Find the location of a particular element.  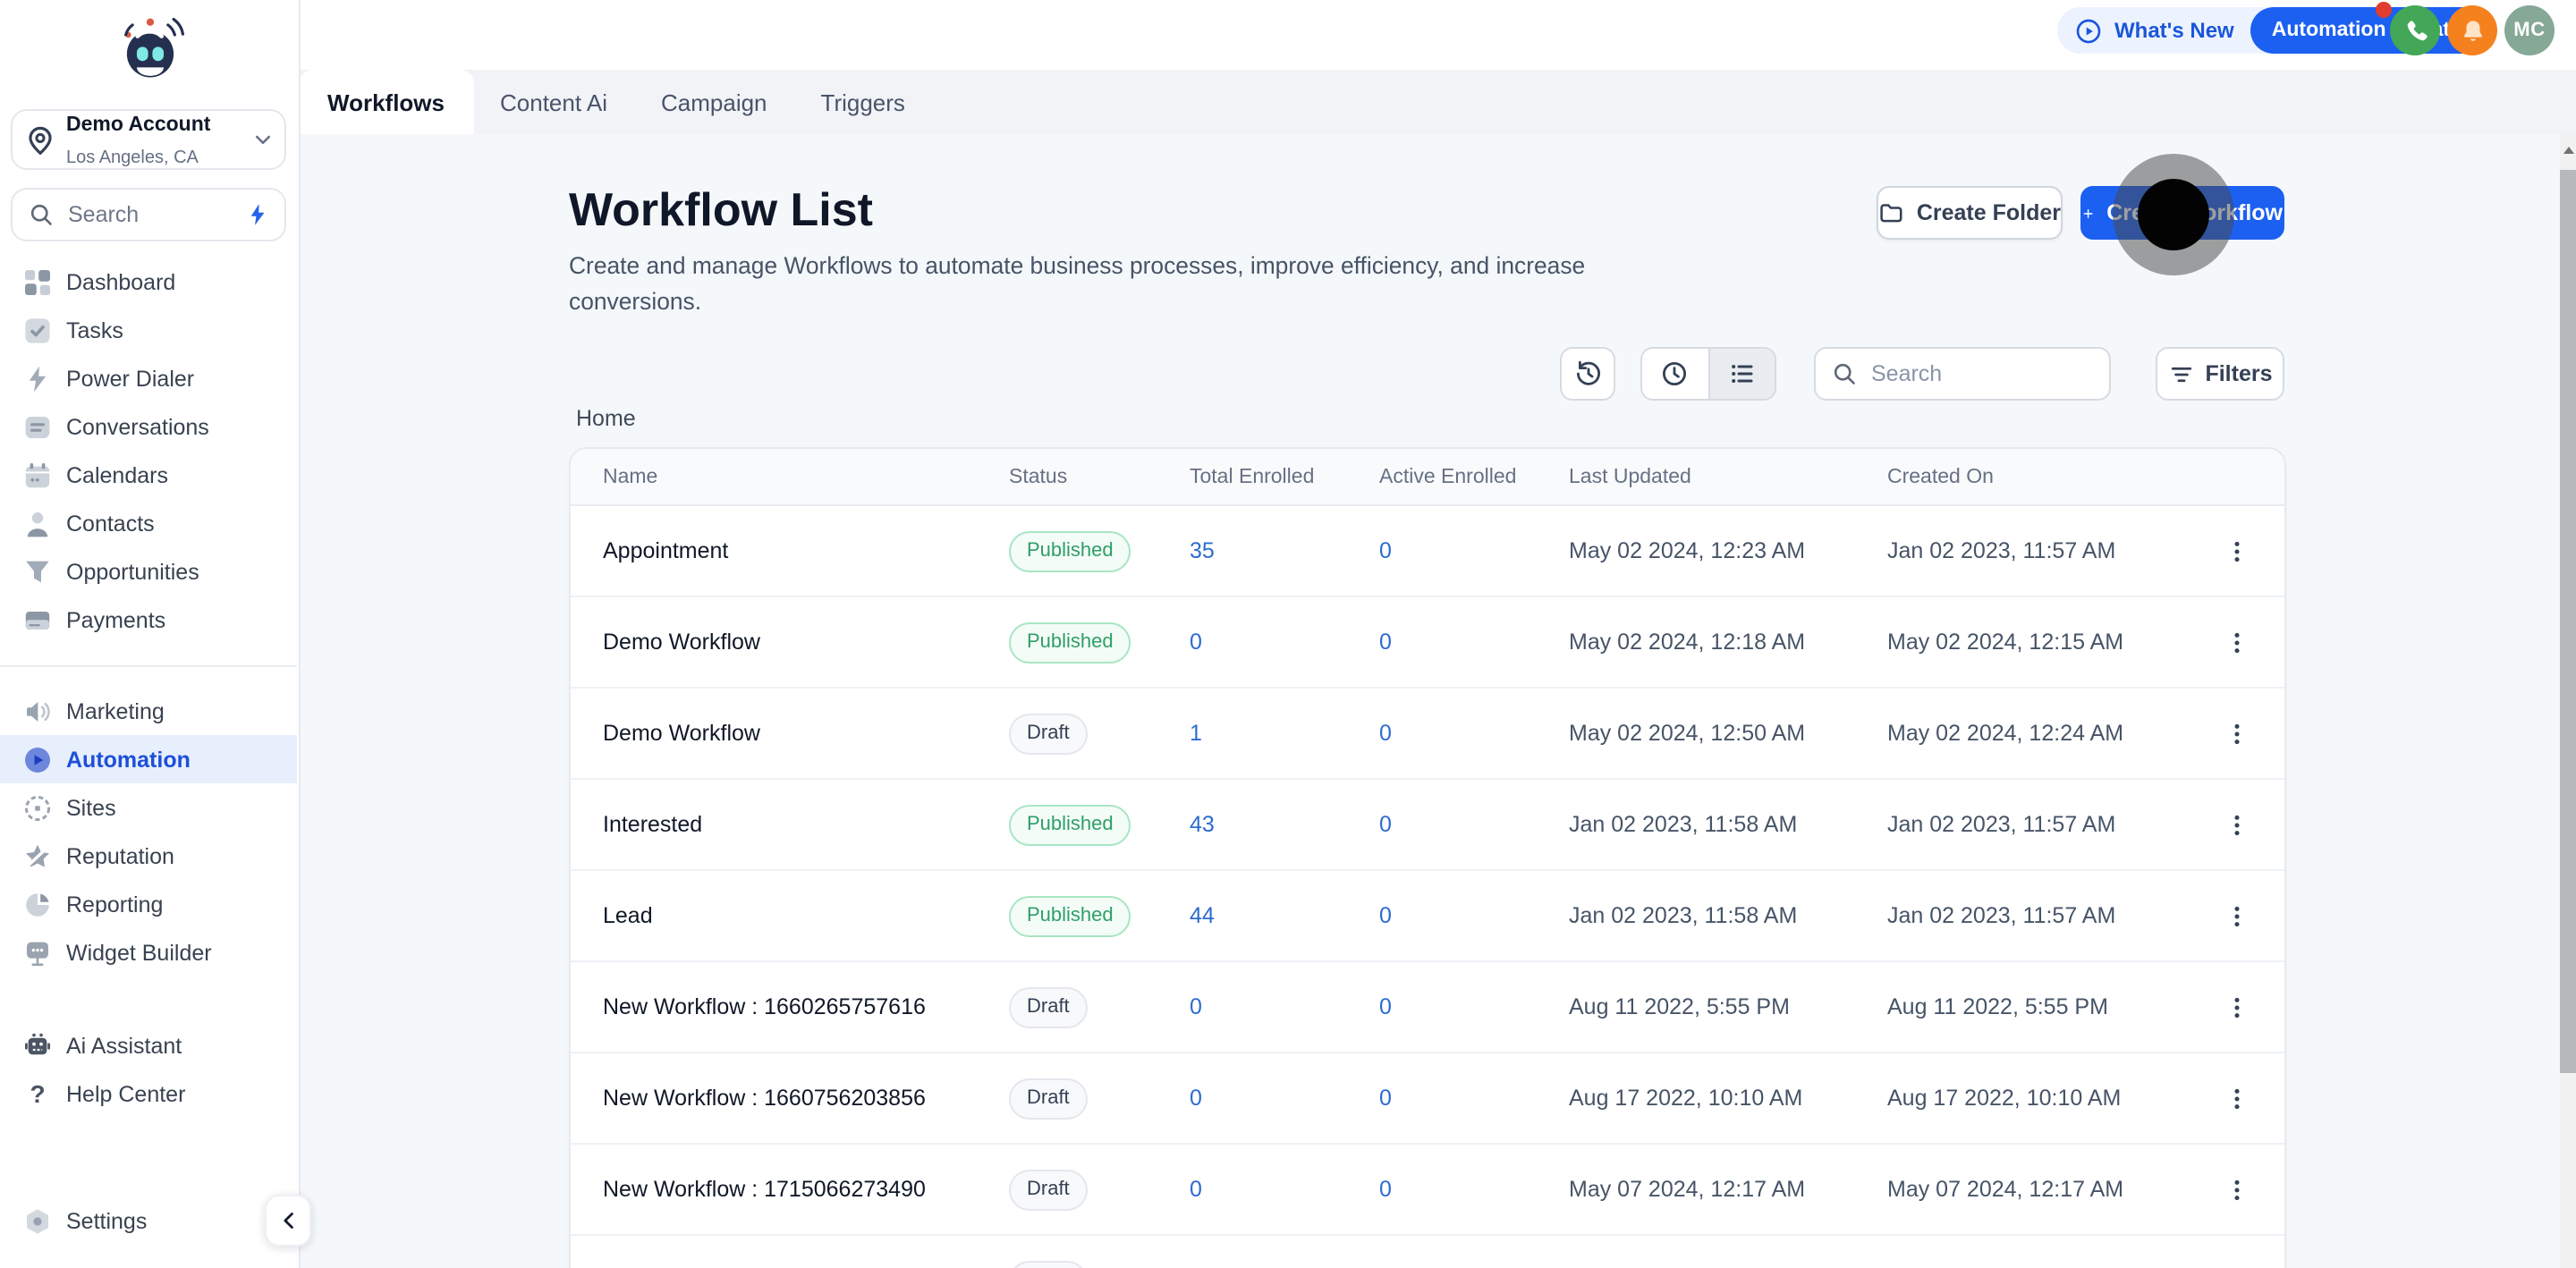

table-search is located at coordinates (1962, 374).